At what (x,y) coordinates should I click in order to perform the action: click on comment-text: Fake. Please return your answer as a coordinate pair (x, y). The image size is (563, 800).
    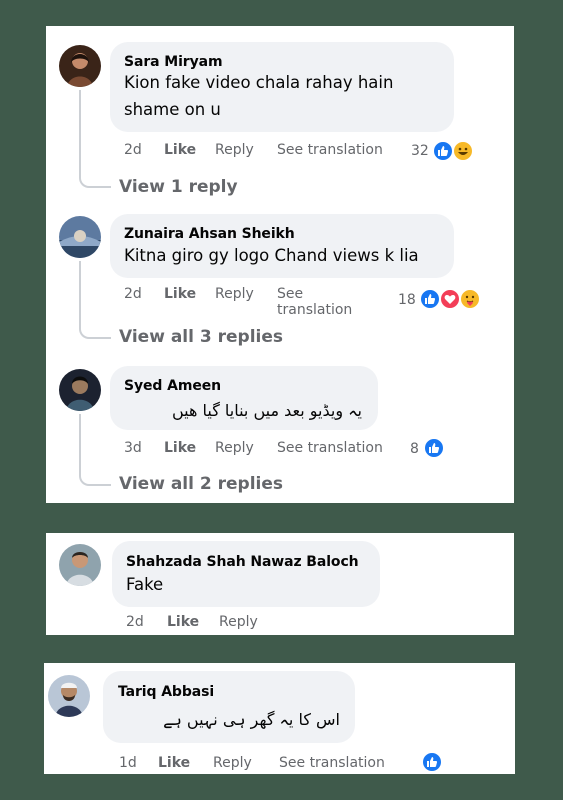
    Looking at the image, I should click on (145, 584).